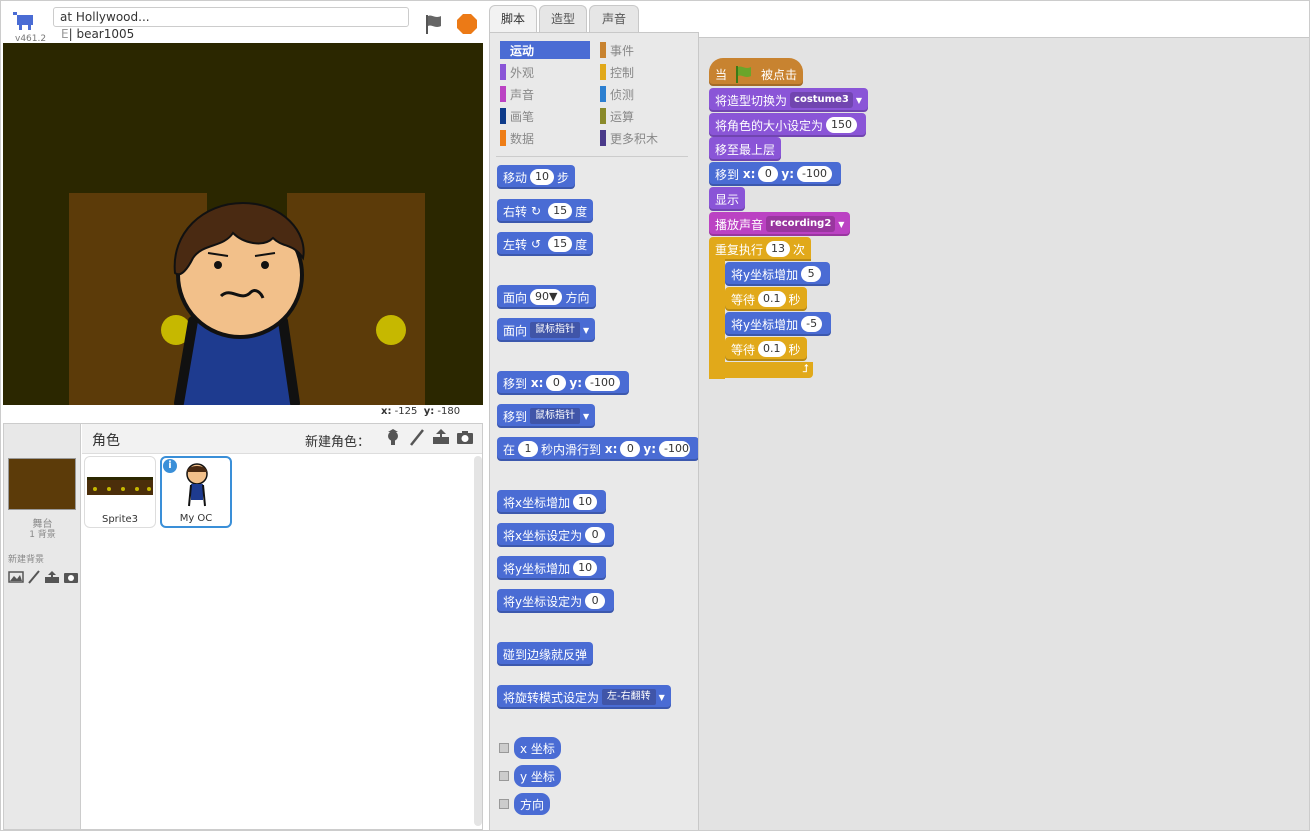  Describe the element at coordinates (26, 560) in the screenshot. I see `new-backdrop-label: 新建背景` at that location.